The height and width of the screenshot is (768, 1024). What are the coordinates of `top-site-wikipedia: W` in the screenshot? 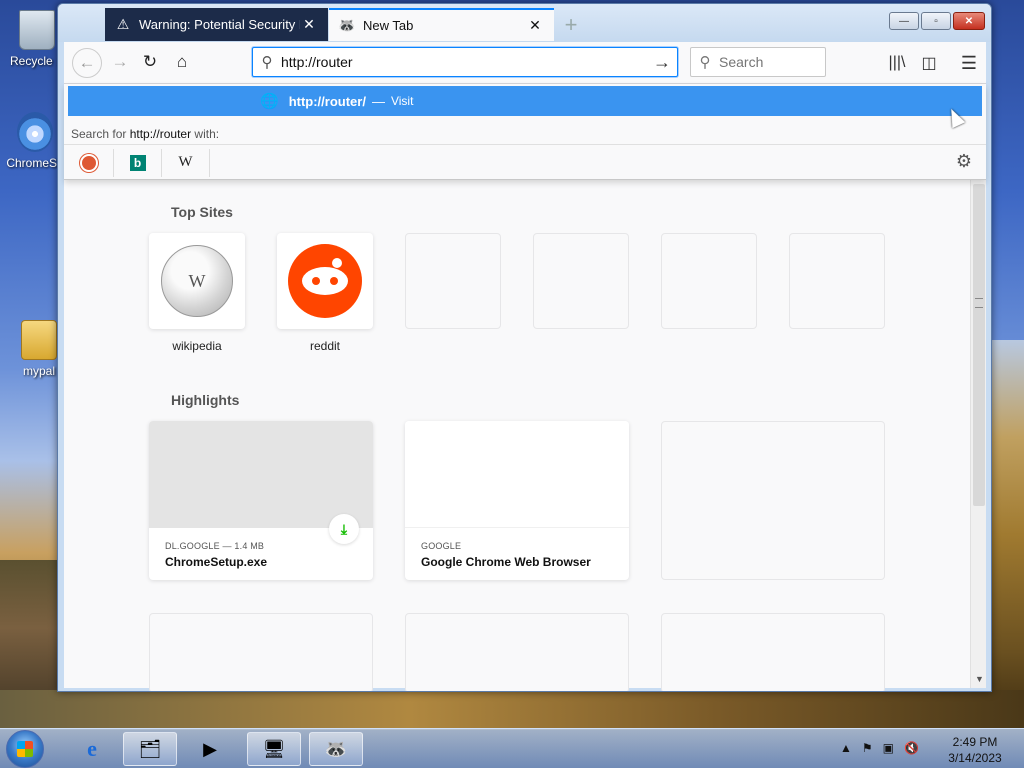 It's located at (197, 281).